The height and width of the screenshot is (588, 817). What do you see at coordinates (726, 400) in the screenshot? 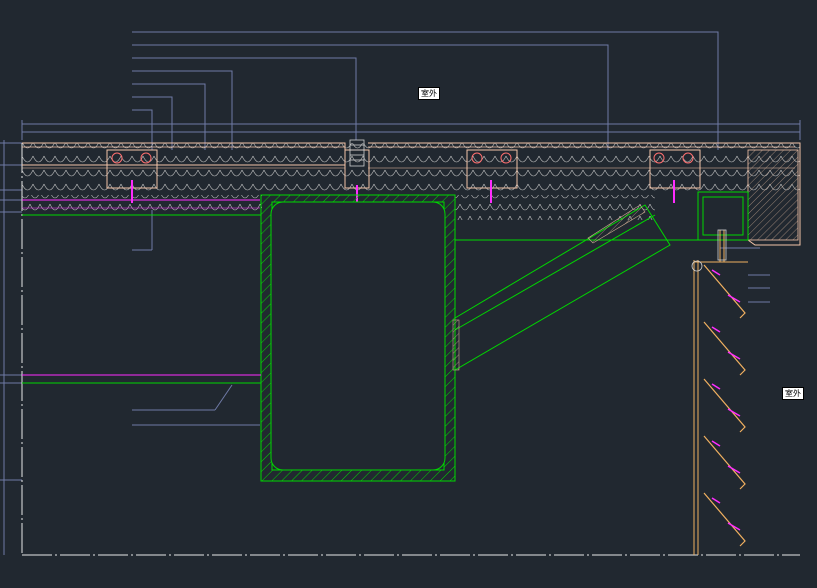
I see `louver-fixings` at bounding box center [726, 400].